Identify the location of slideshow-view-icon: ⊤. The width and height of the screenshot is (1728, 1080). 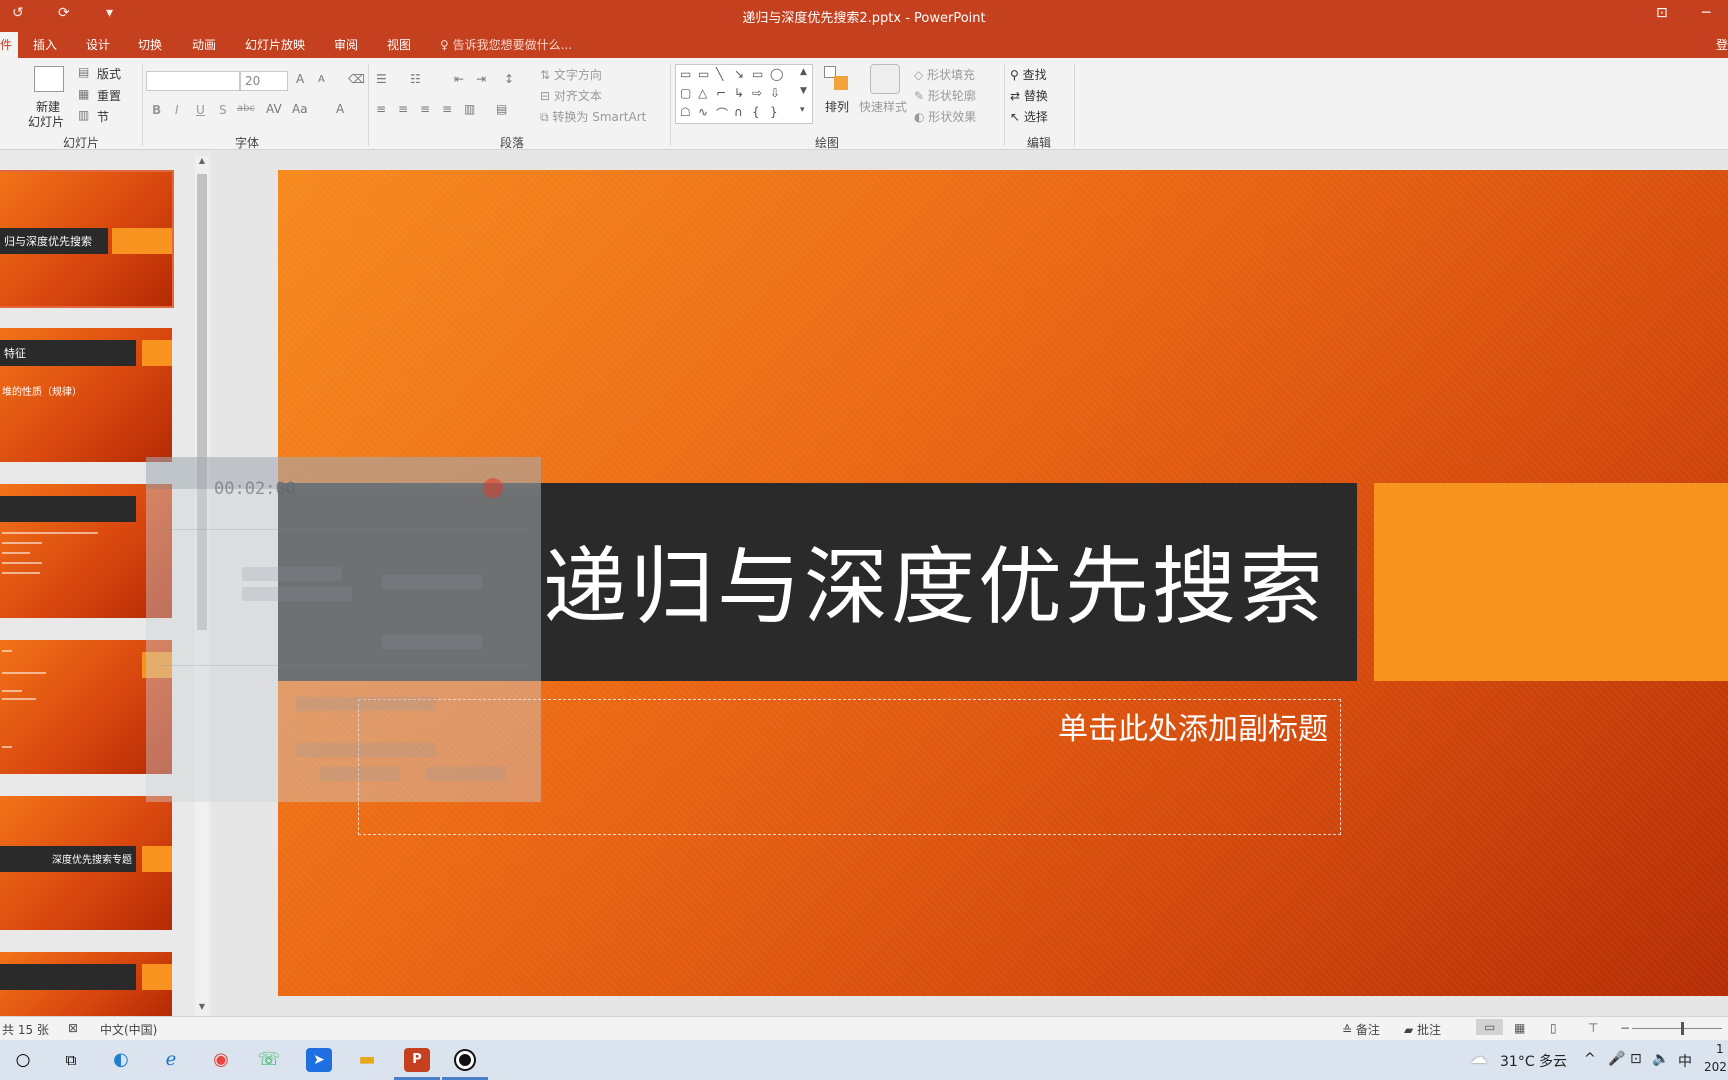
(1593, 1028).